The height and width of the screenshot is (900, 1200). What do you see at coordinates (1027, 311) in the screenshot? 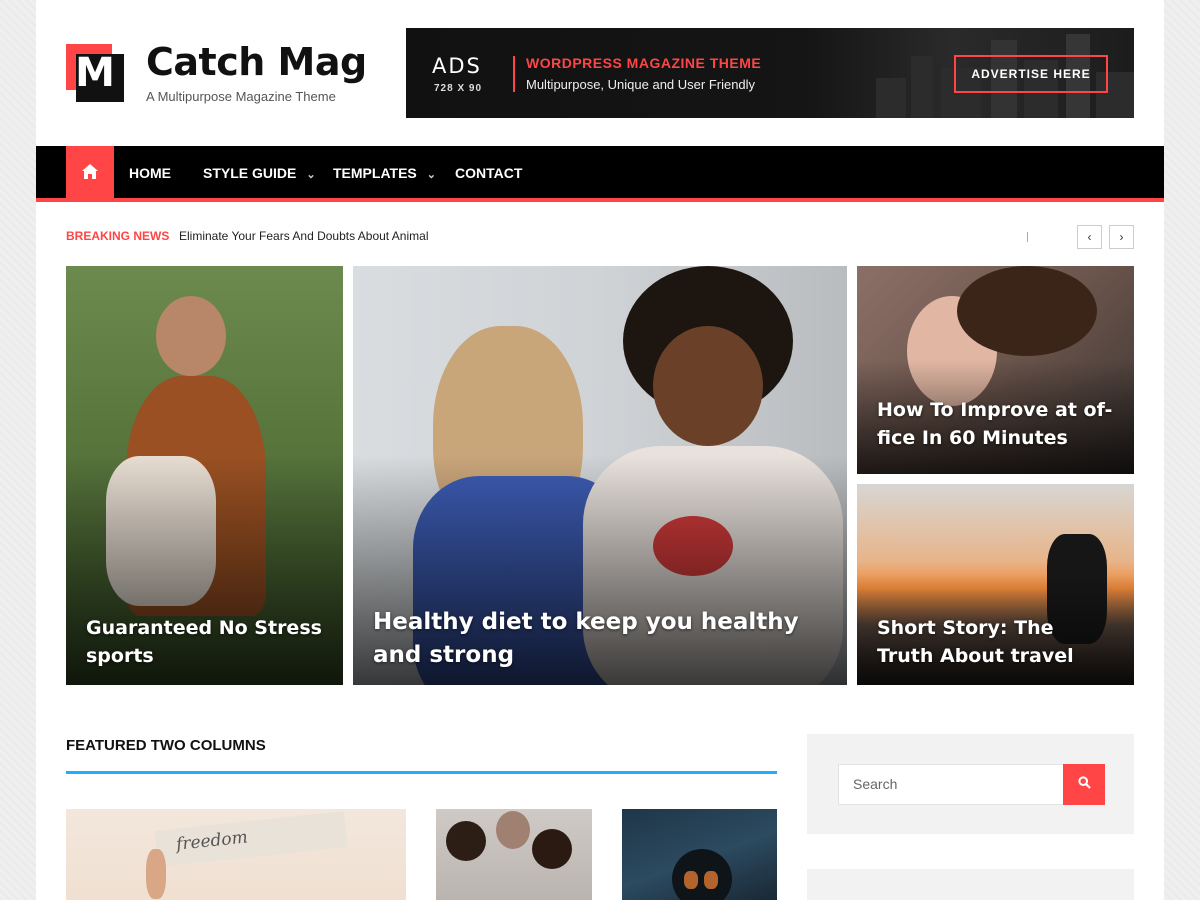
I see `man-hair-image` at bounding box center [1027, 311].